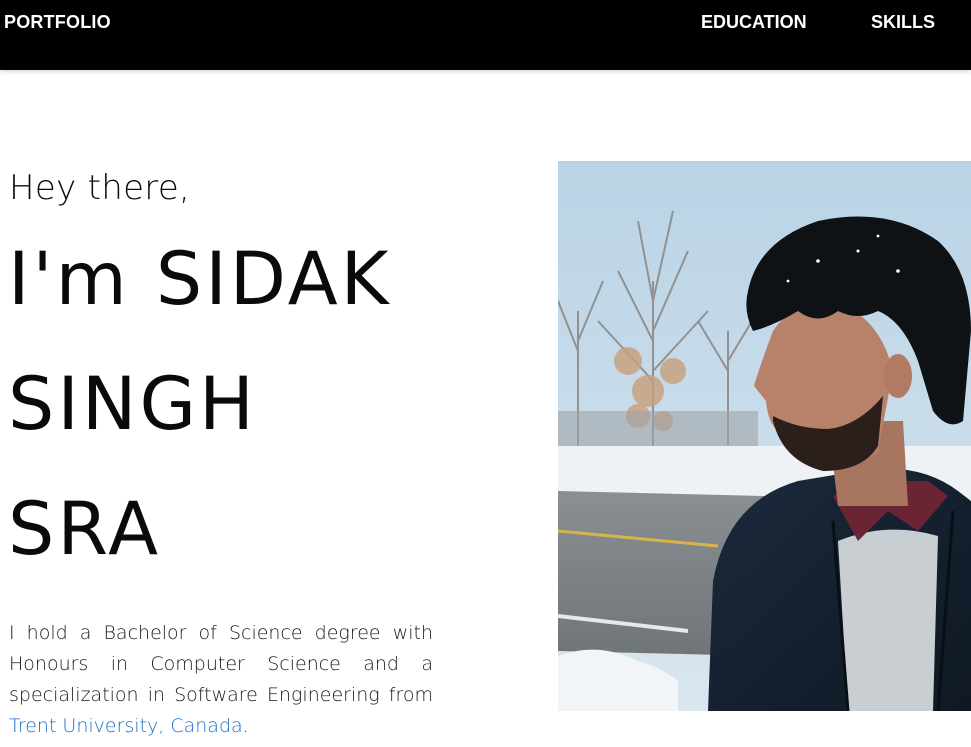  Describe the element at coordinates (85, 529) in the screenshot. I see `name-line-3: SRA` at that location.